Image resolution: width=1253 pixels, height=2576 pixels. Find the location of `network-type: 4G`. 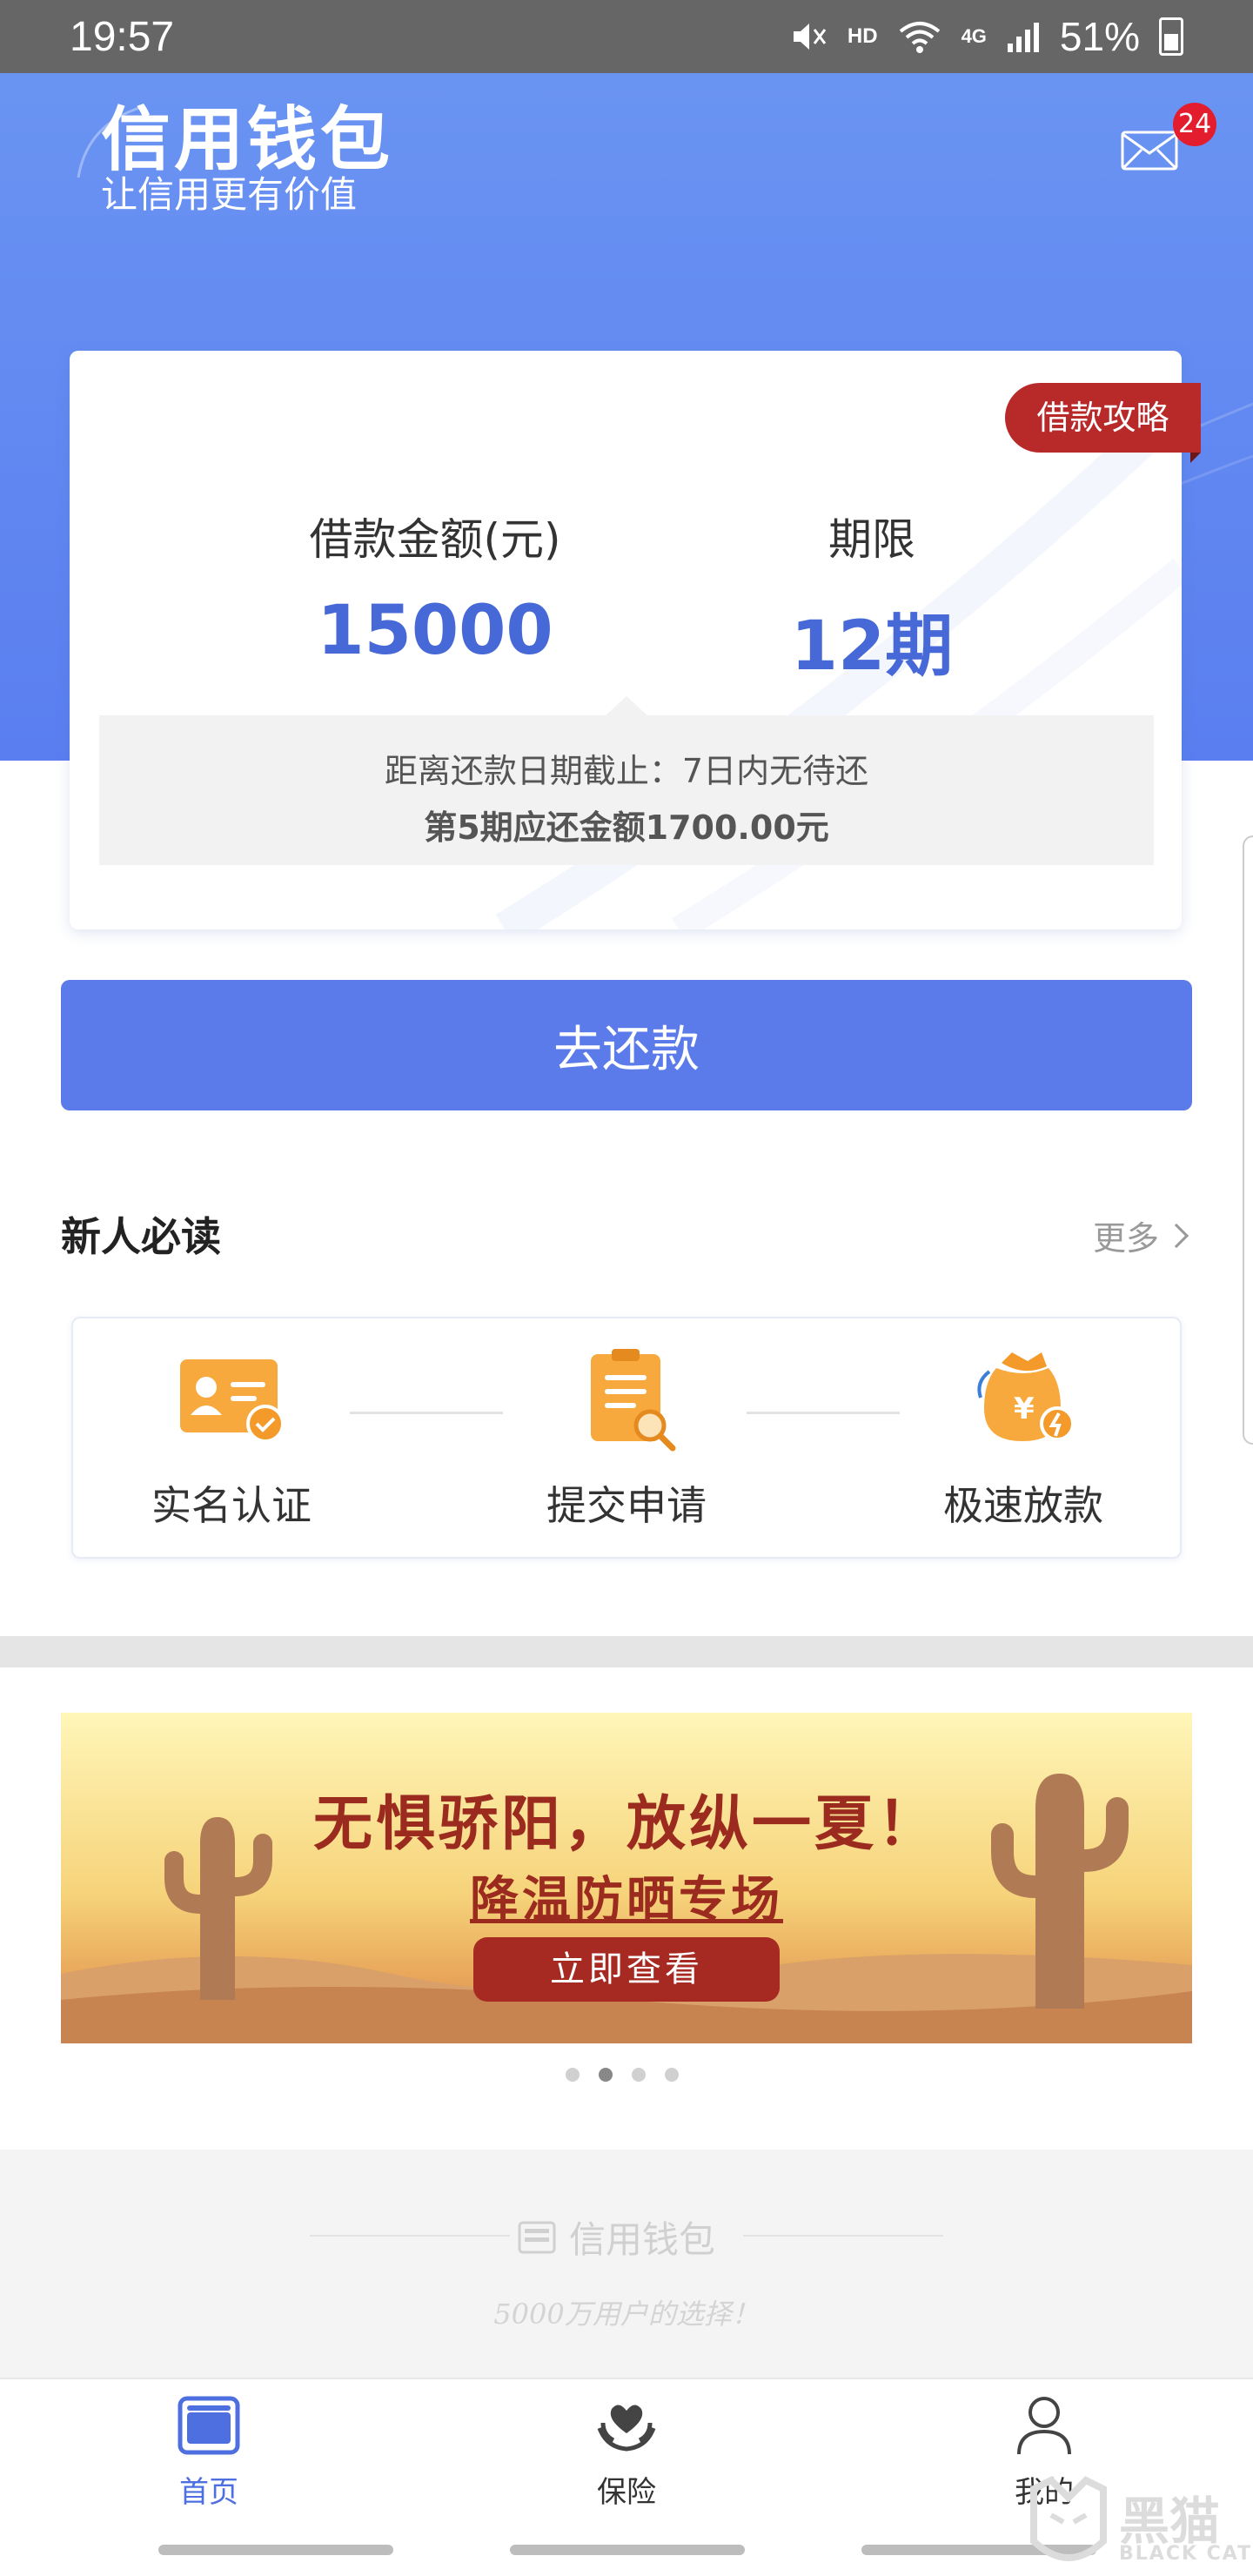

network-type: 4G is located at coordinates (974, 36).